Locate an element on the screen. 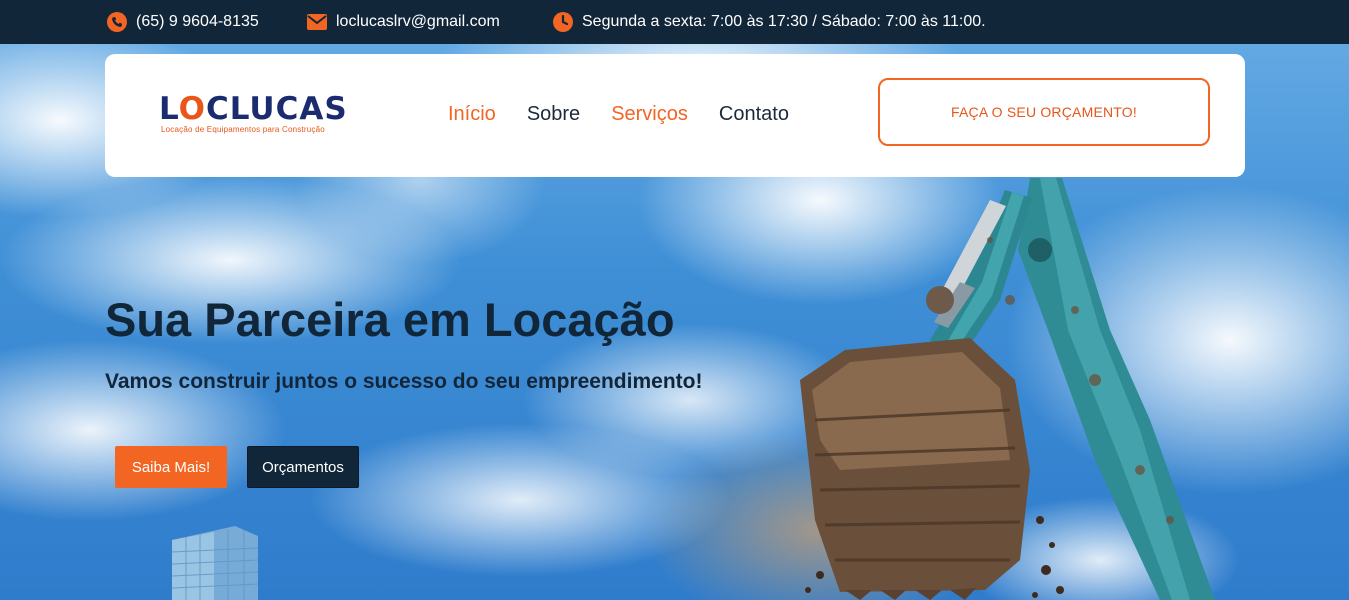 The height and width of the screenshot is (600, 1349). learn-more-button: Saiba Mais! is located at coordinates (171, 467).